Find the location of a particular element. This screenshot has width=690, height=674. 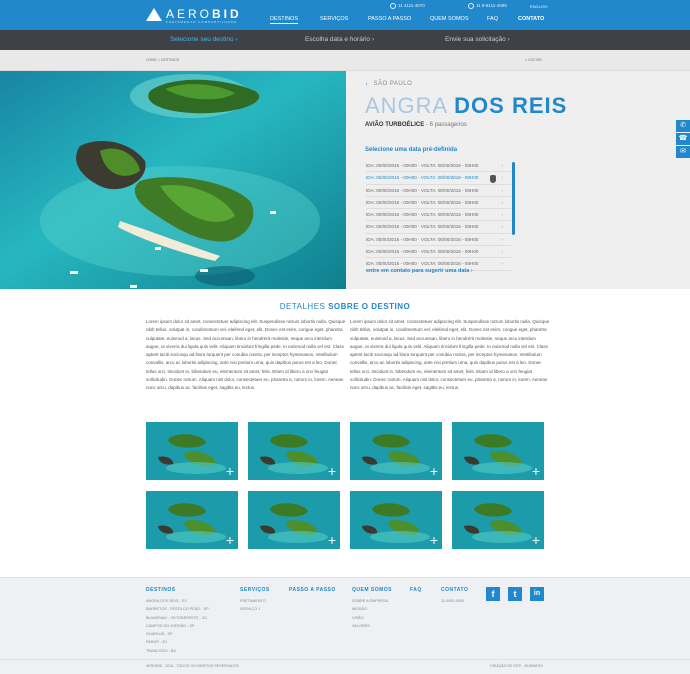

twitter-icon: t is located at coordinates (515, 594).